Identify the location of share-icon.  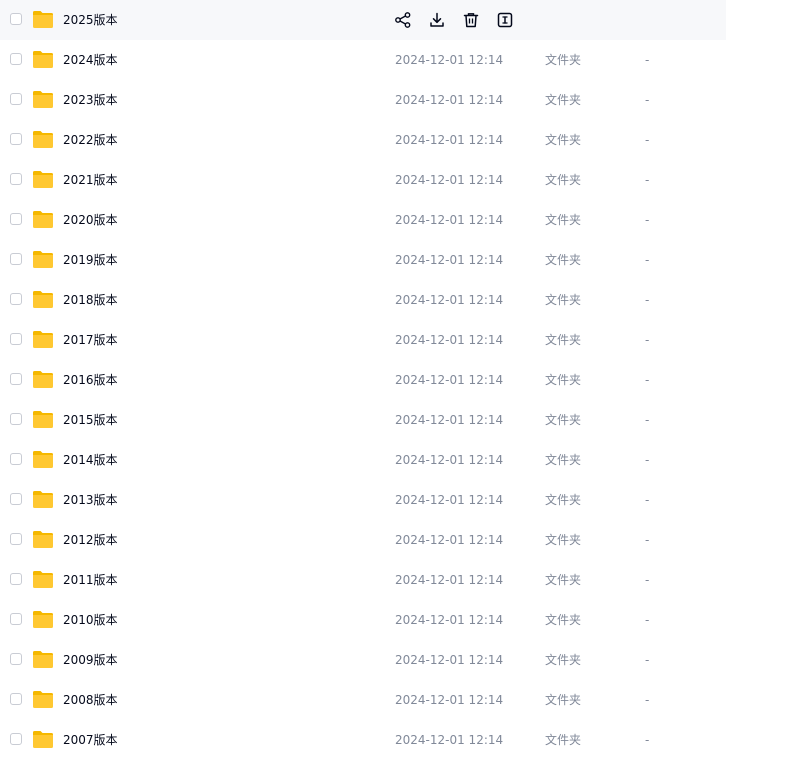
(403, 20).